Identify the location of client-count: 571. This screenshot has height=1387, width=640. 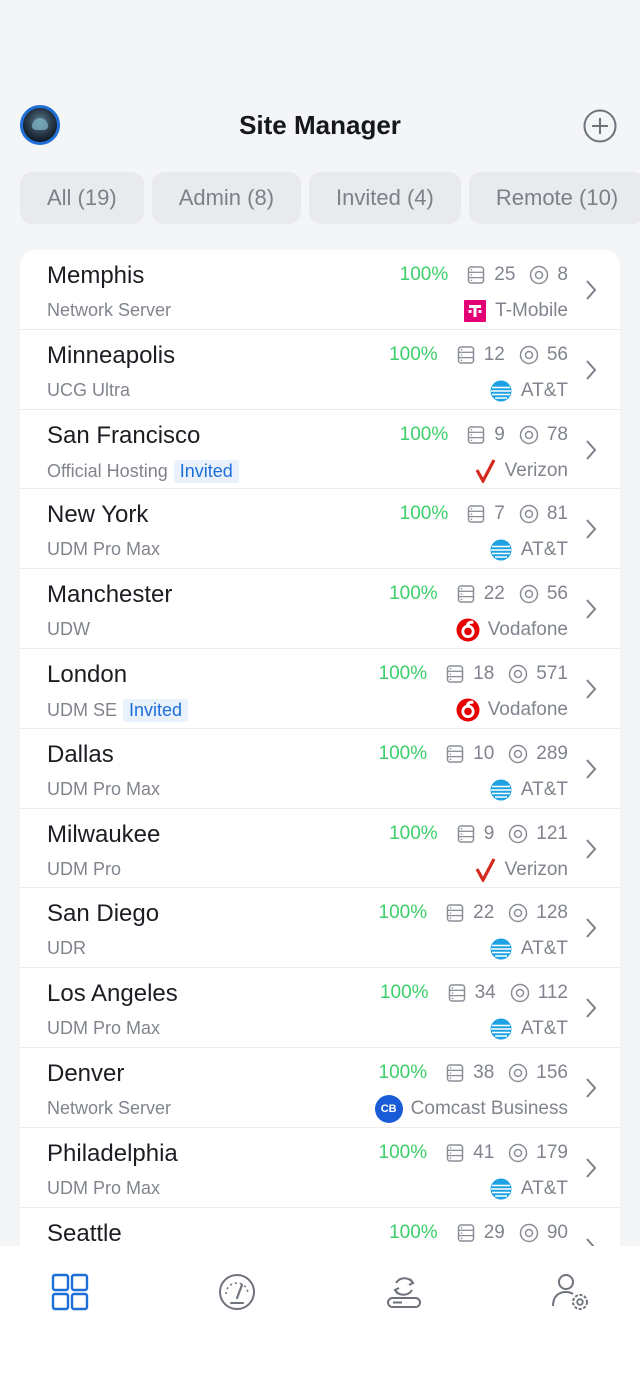
(552, 673).